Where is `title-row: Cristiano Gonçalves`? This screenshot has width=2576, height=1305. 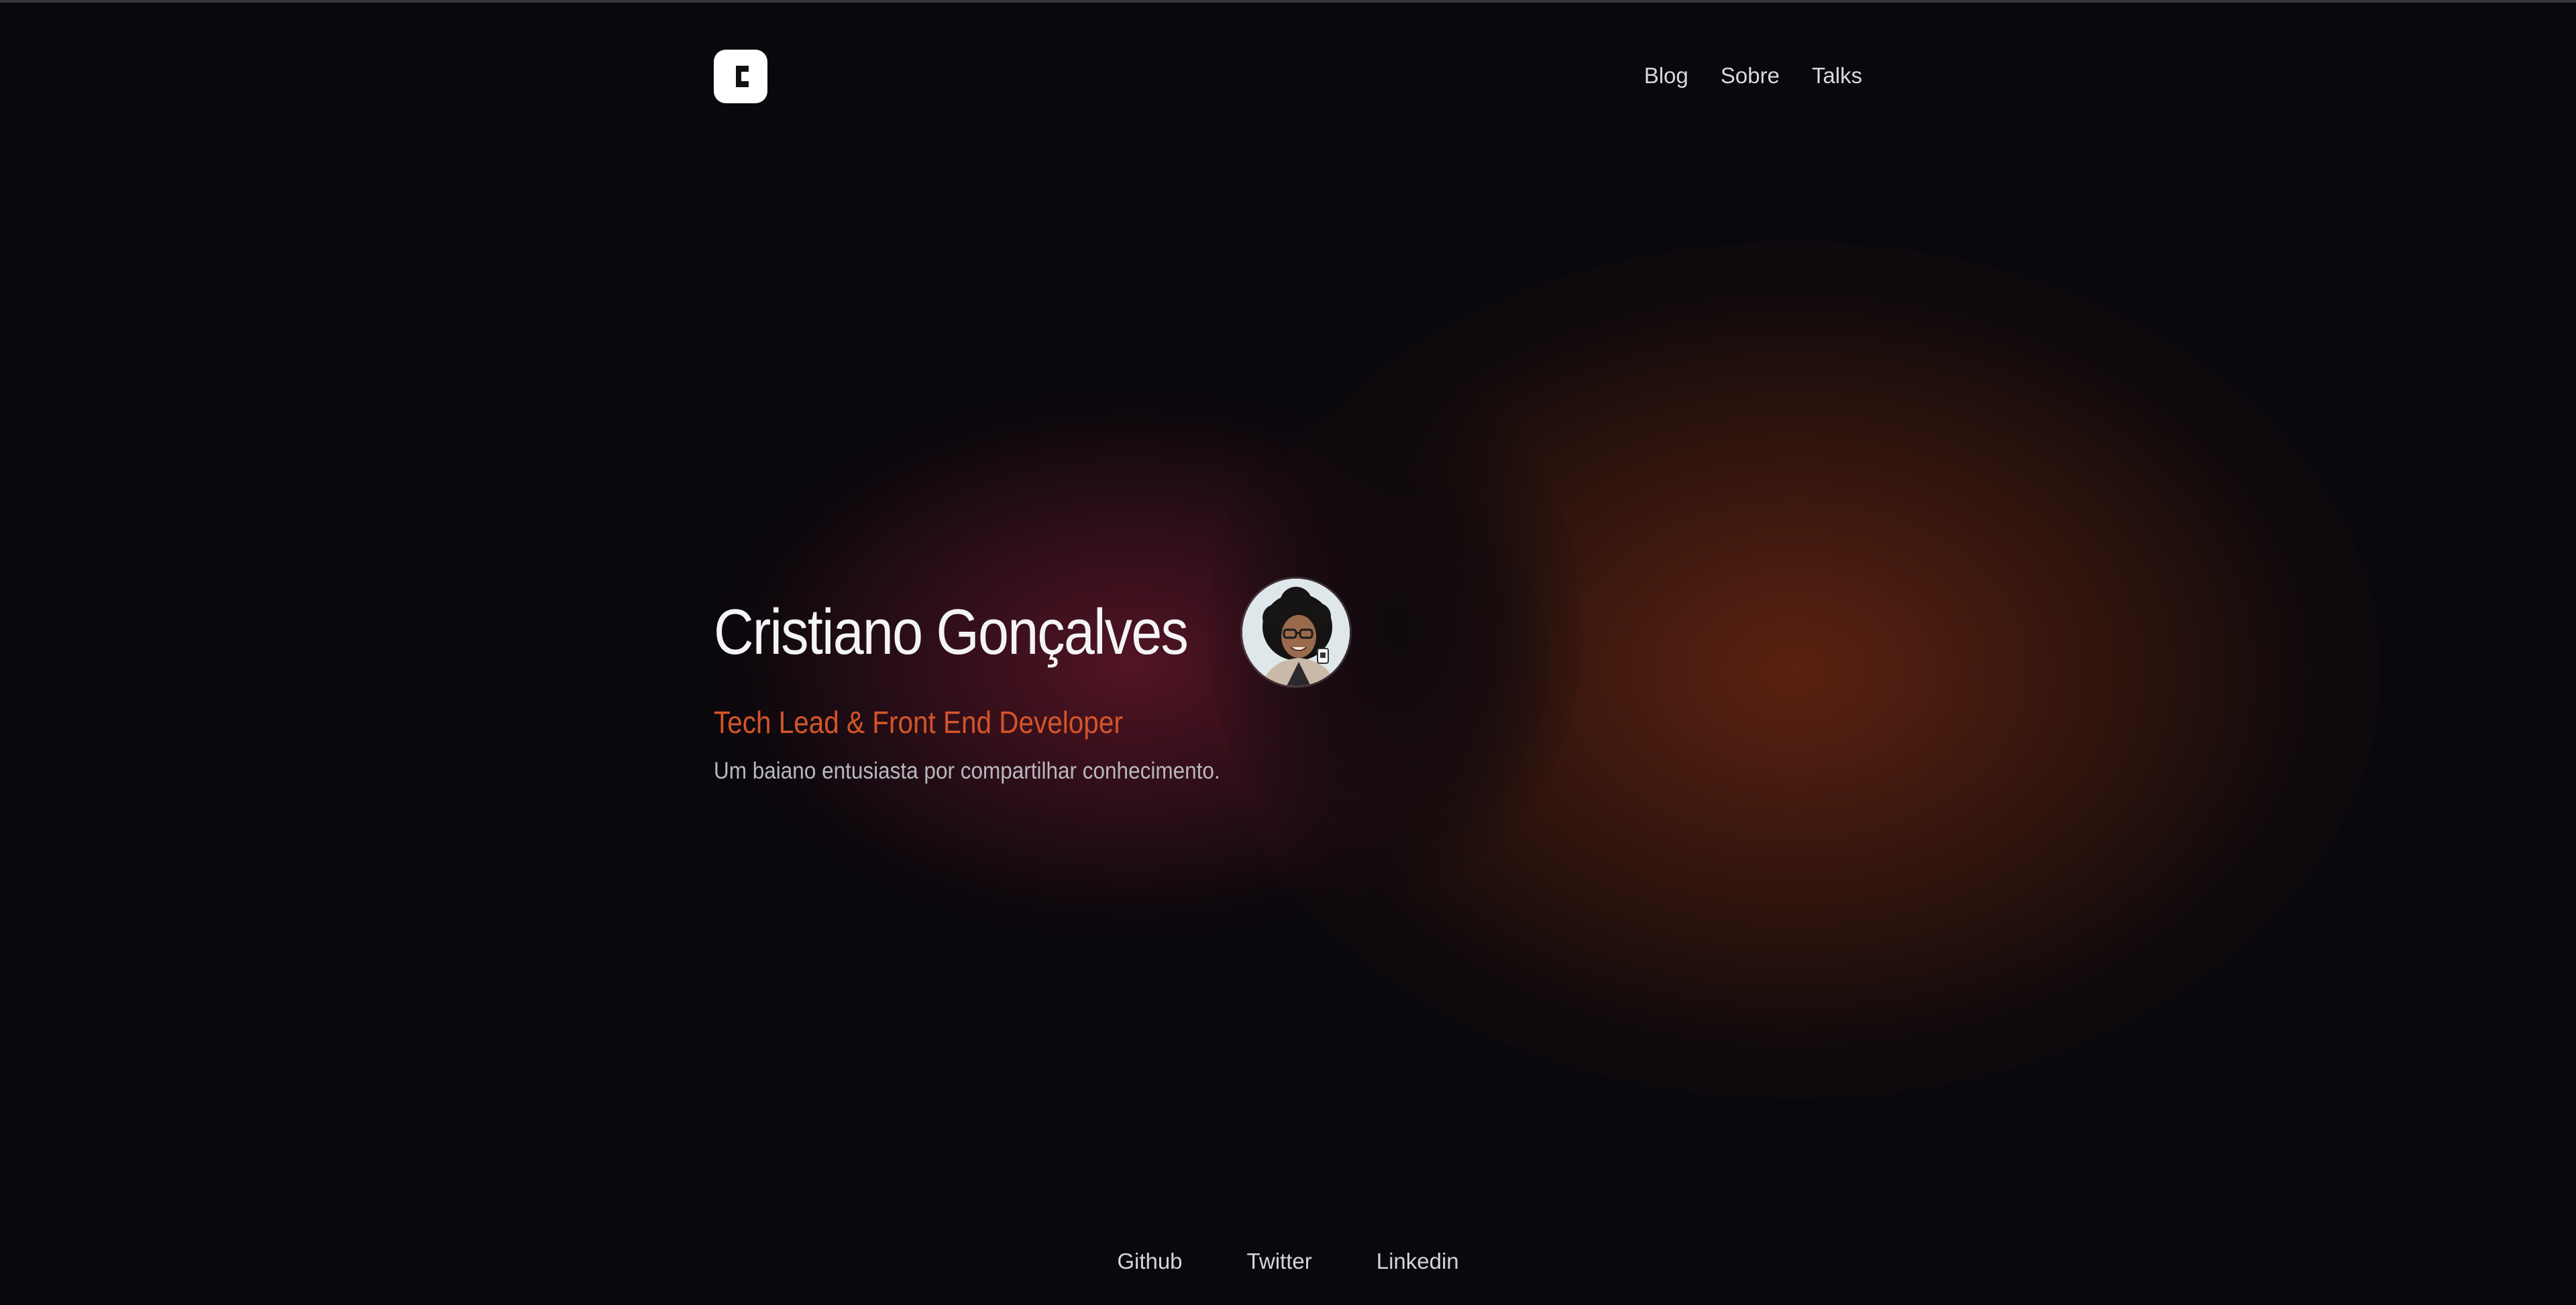
title-row: Cristiano Gonçalves is located at coordinates (1116, 632).